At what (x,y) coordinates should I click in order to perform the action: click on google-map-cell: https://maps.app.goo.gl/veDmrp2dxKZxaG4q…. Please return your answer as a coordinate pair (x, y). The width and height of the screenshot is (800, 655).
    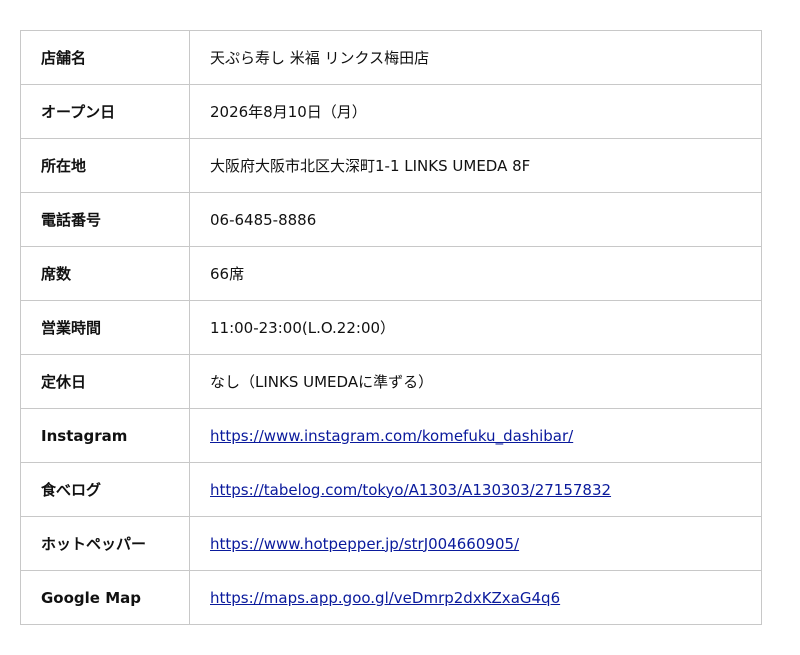
    Looking at the image, I should click on (475, 597).